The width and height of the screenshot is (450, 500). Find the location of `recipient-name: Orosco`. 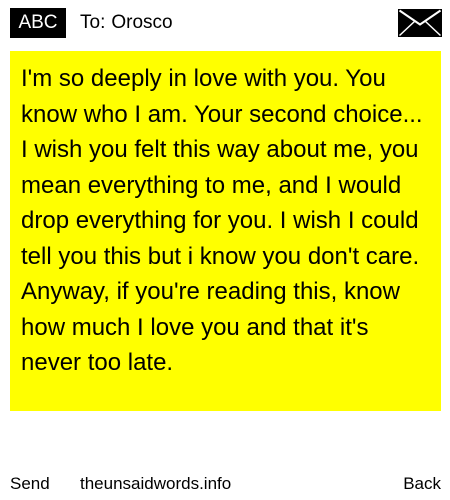

recipient-name: Orosco is located at coordinates (142, 22).